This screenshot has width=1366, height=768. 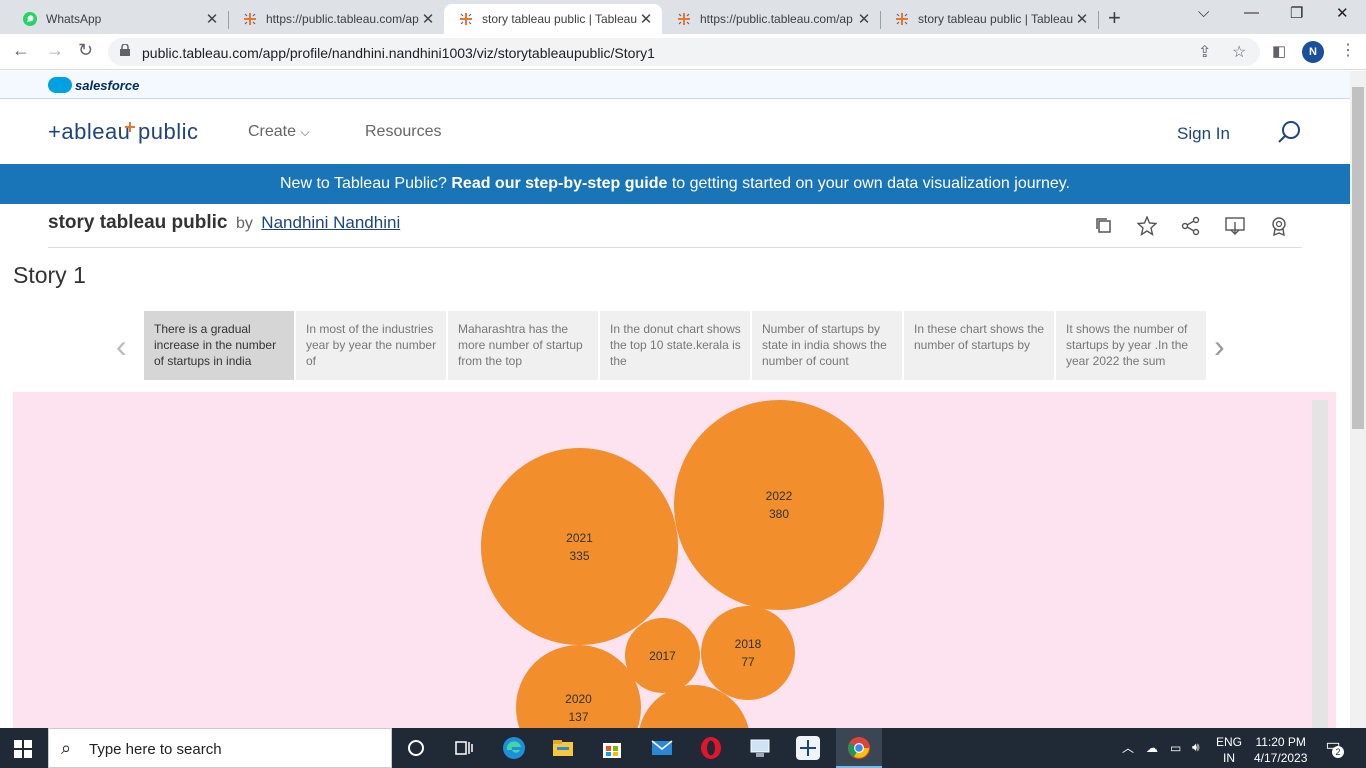 What do you see at coordinates (1251, 12) in the screenshot?
I see `minimize-button: —` at bounding box center [1251, 12].